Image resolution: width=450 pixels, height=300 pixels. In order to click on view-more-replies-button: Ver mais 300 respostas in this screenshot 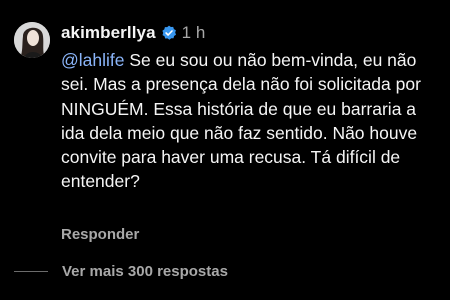, I will do `click(121, 271)`.